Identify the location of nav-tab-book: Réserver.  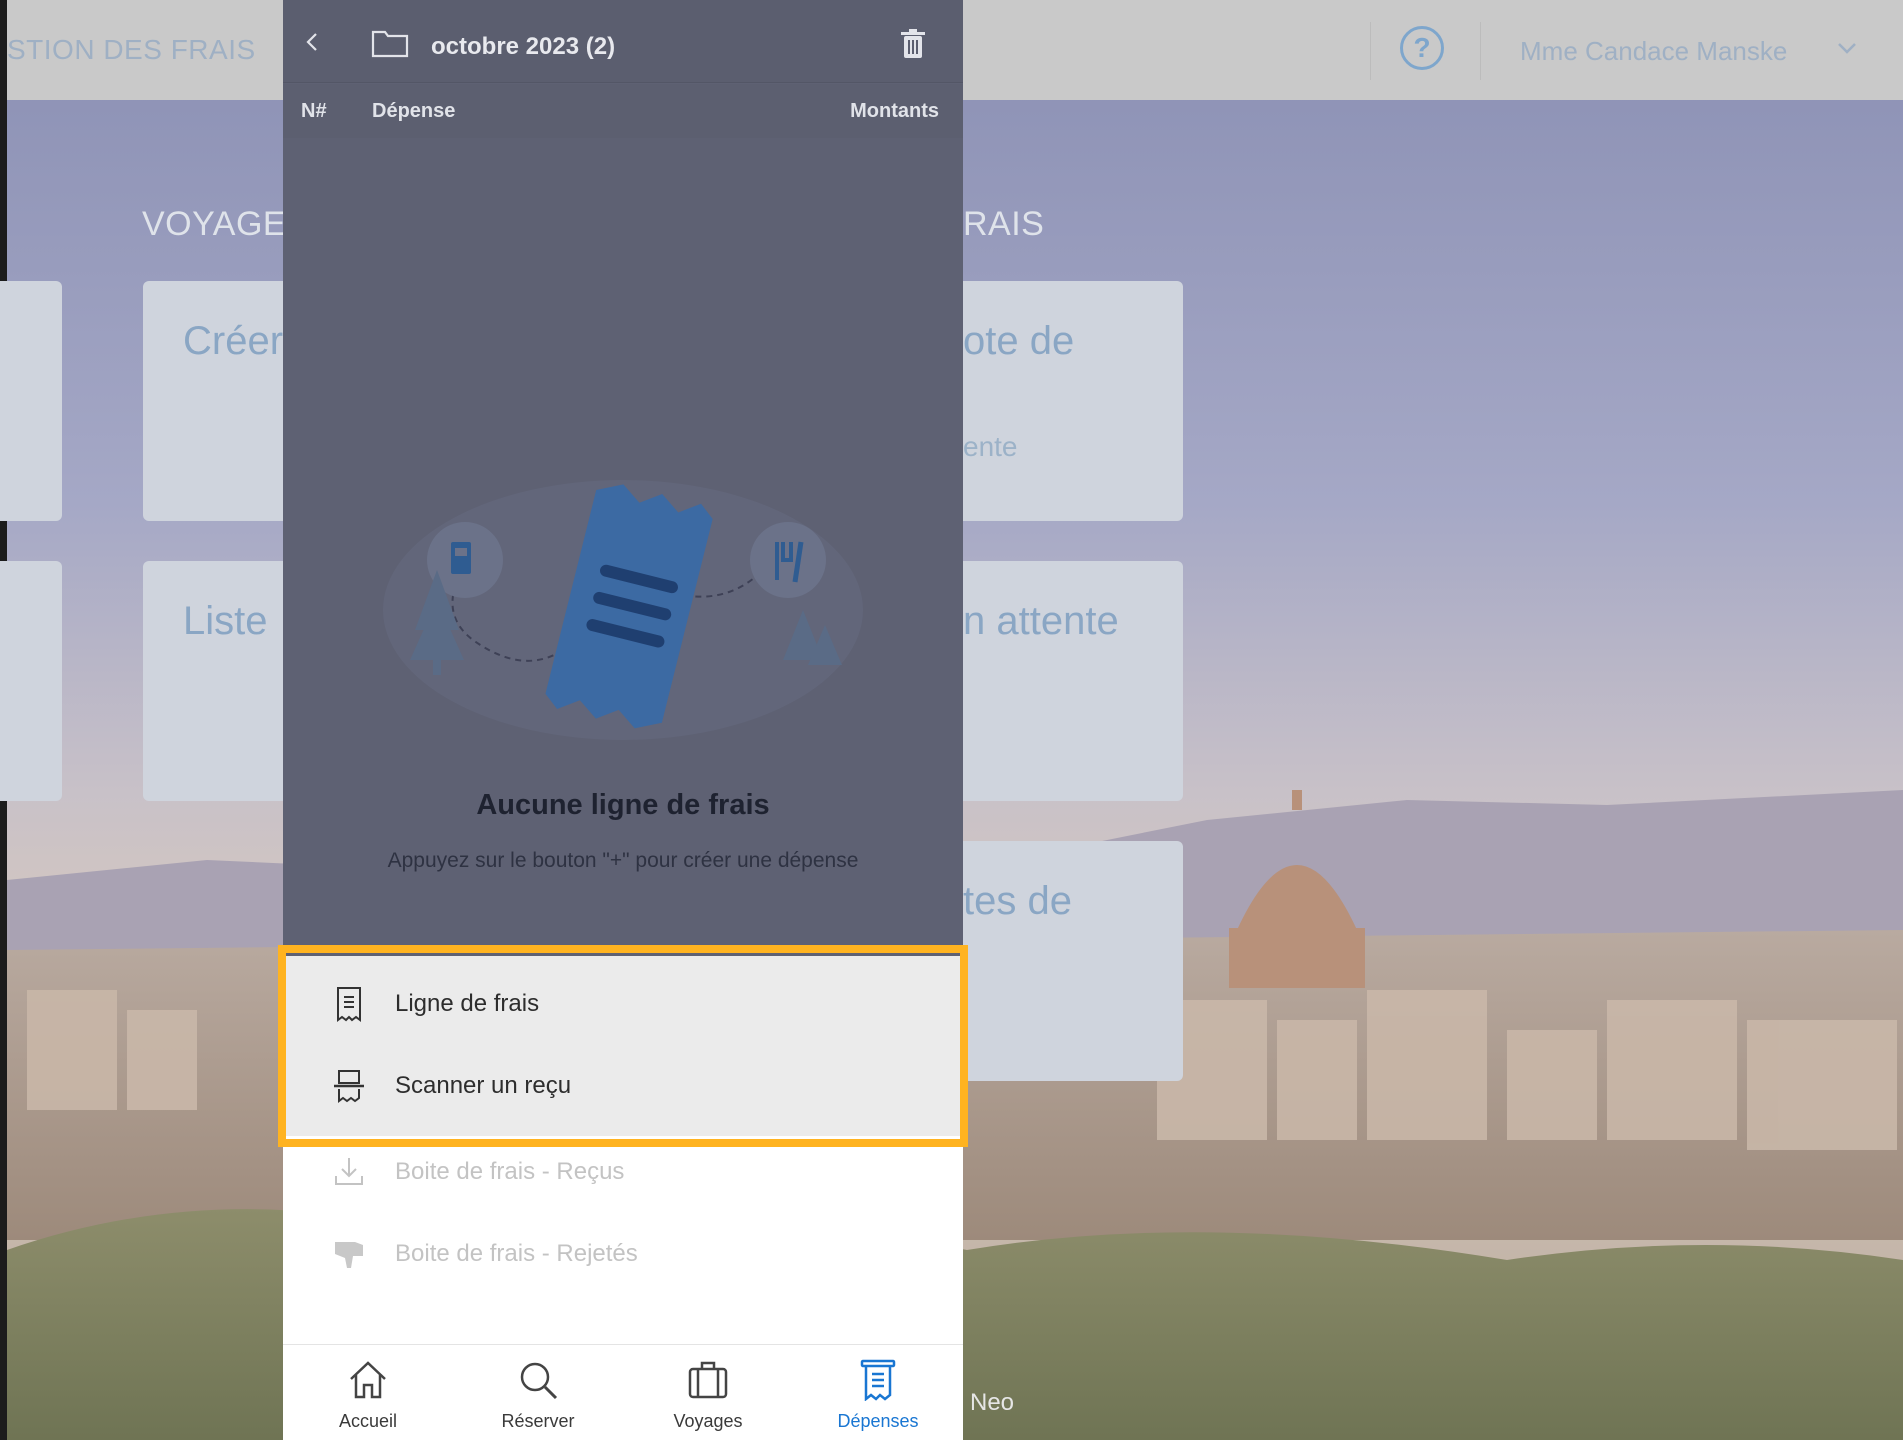
(538, 1392).